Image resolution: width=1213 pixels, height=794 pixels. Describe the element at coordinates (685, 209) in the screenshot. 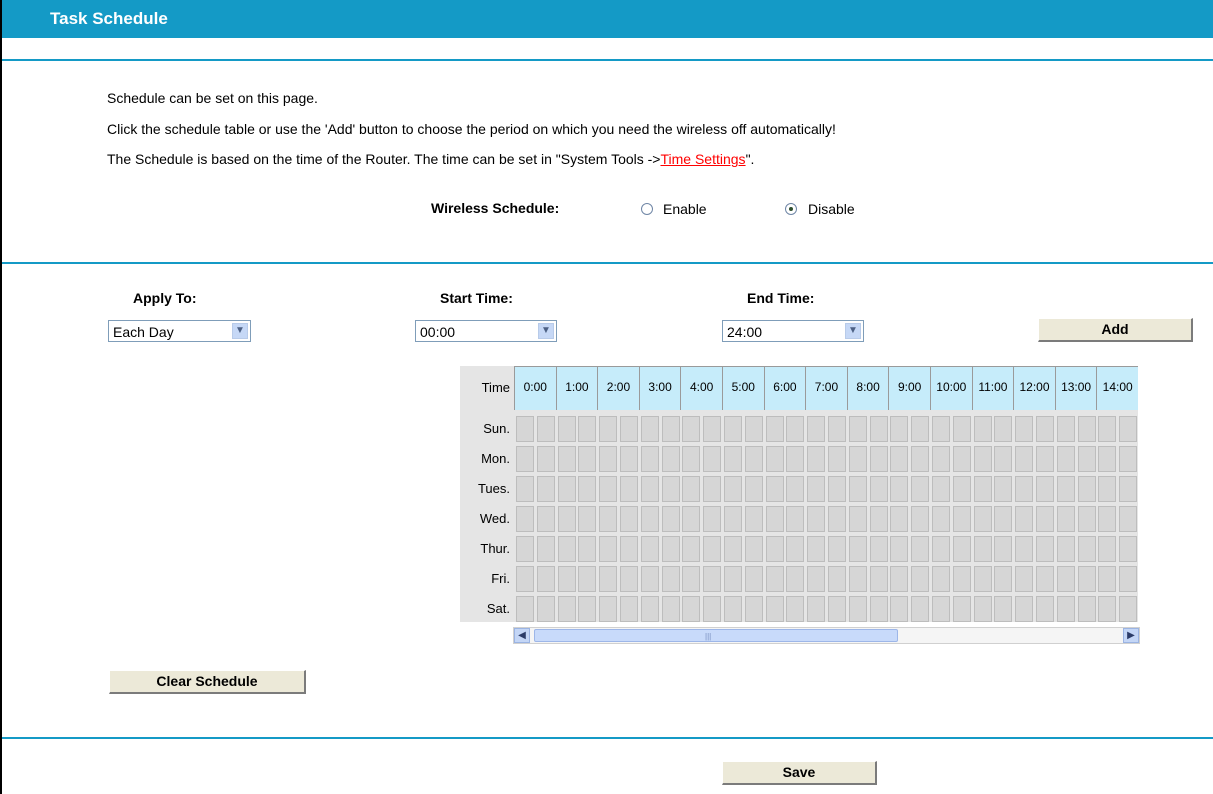

I see `enable-radio-label: Enable` at that location.